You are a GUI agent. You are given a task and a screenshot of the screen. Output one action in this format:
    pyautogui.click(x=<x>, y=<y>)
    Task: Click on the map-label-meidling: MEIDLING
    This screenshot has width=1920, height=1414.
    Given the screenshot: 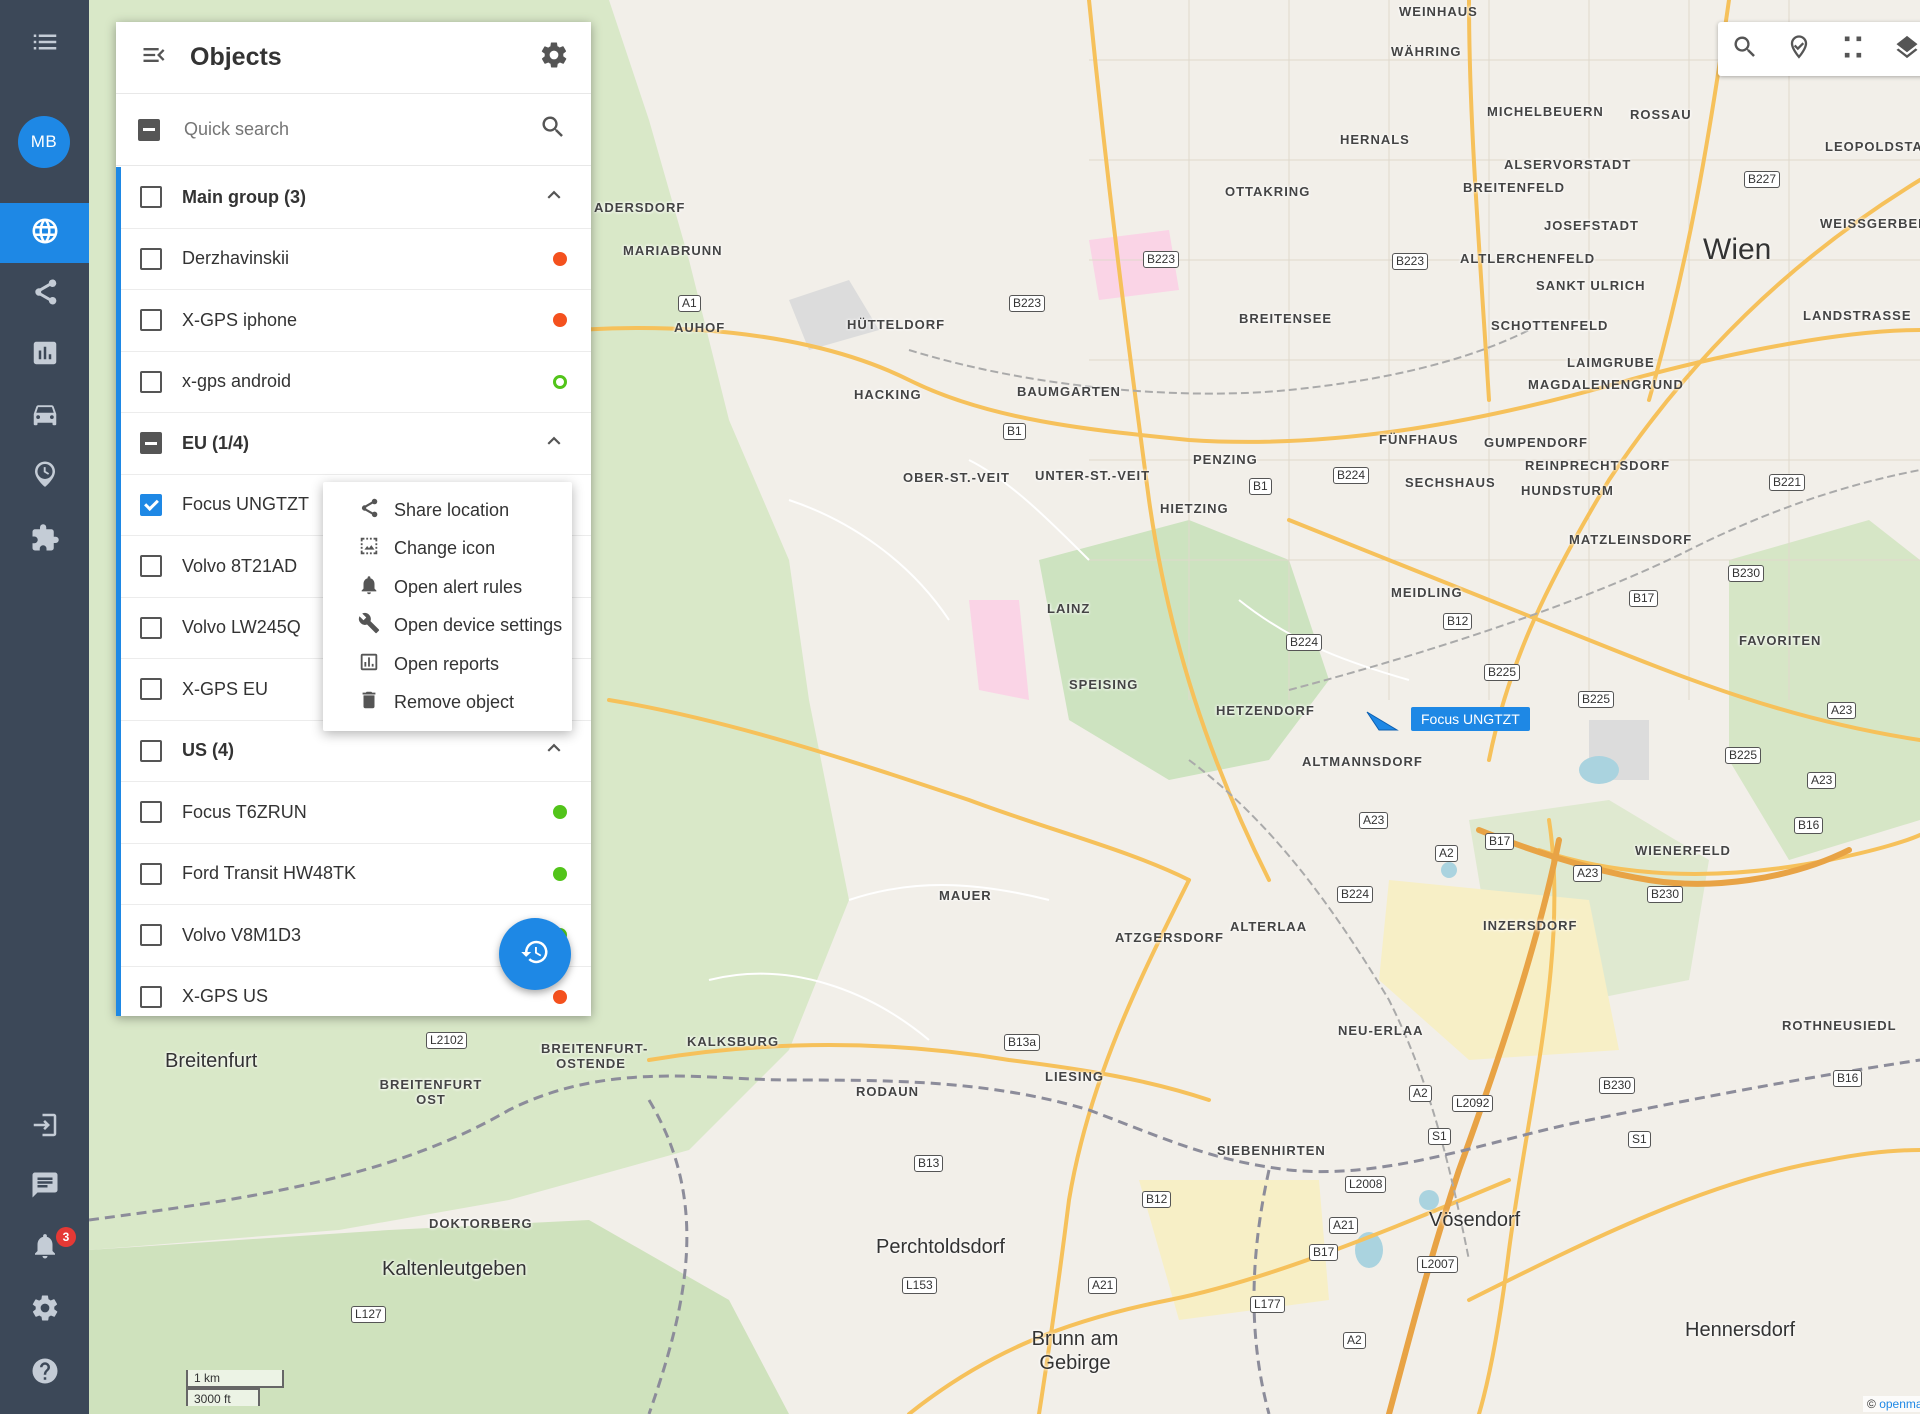 What is the action you would take?
    pyautogui.click(x=1427, y=592)
    